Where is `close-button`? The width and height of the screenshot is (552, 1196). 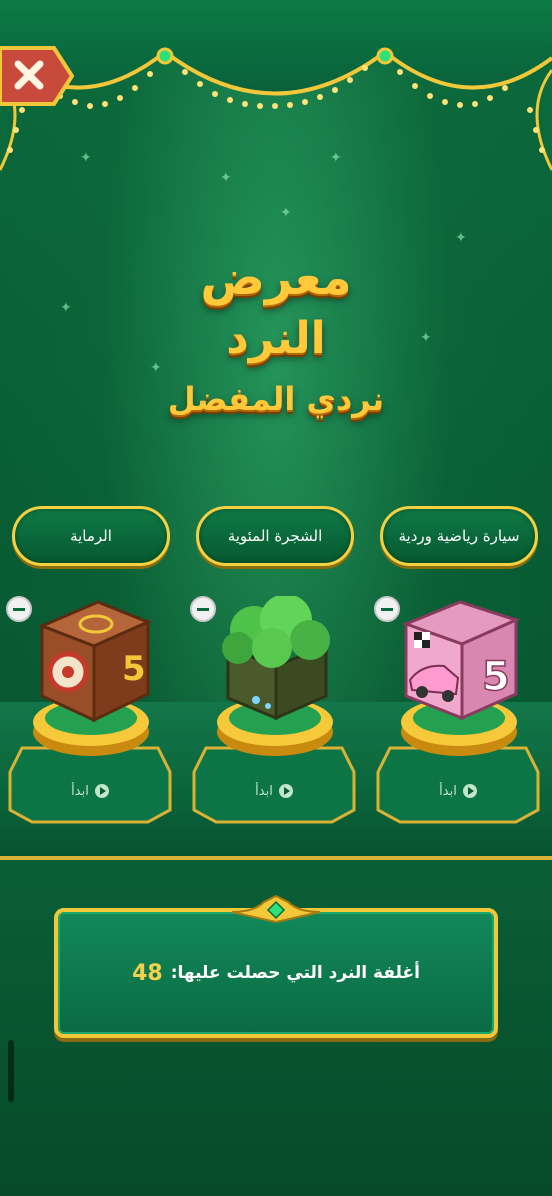 close-button is located at coordinates (37, 76).